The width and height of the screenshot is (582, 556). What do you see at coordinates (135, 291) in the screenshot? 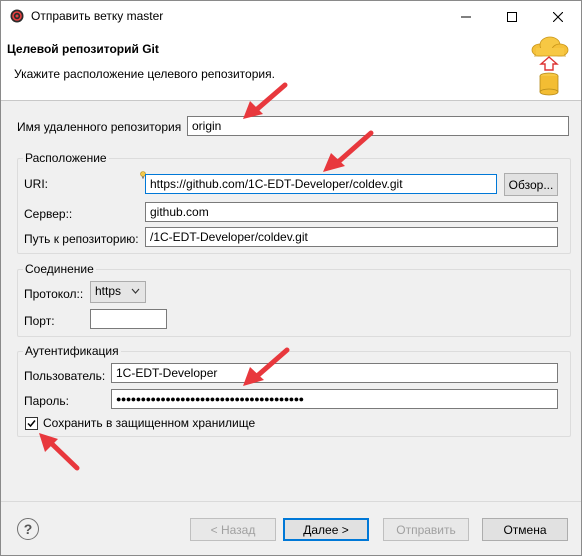
I see `chevron-down-icon` at bounding box center [135, 291].